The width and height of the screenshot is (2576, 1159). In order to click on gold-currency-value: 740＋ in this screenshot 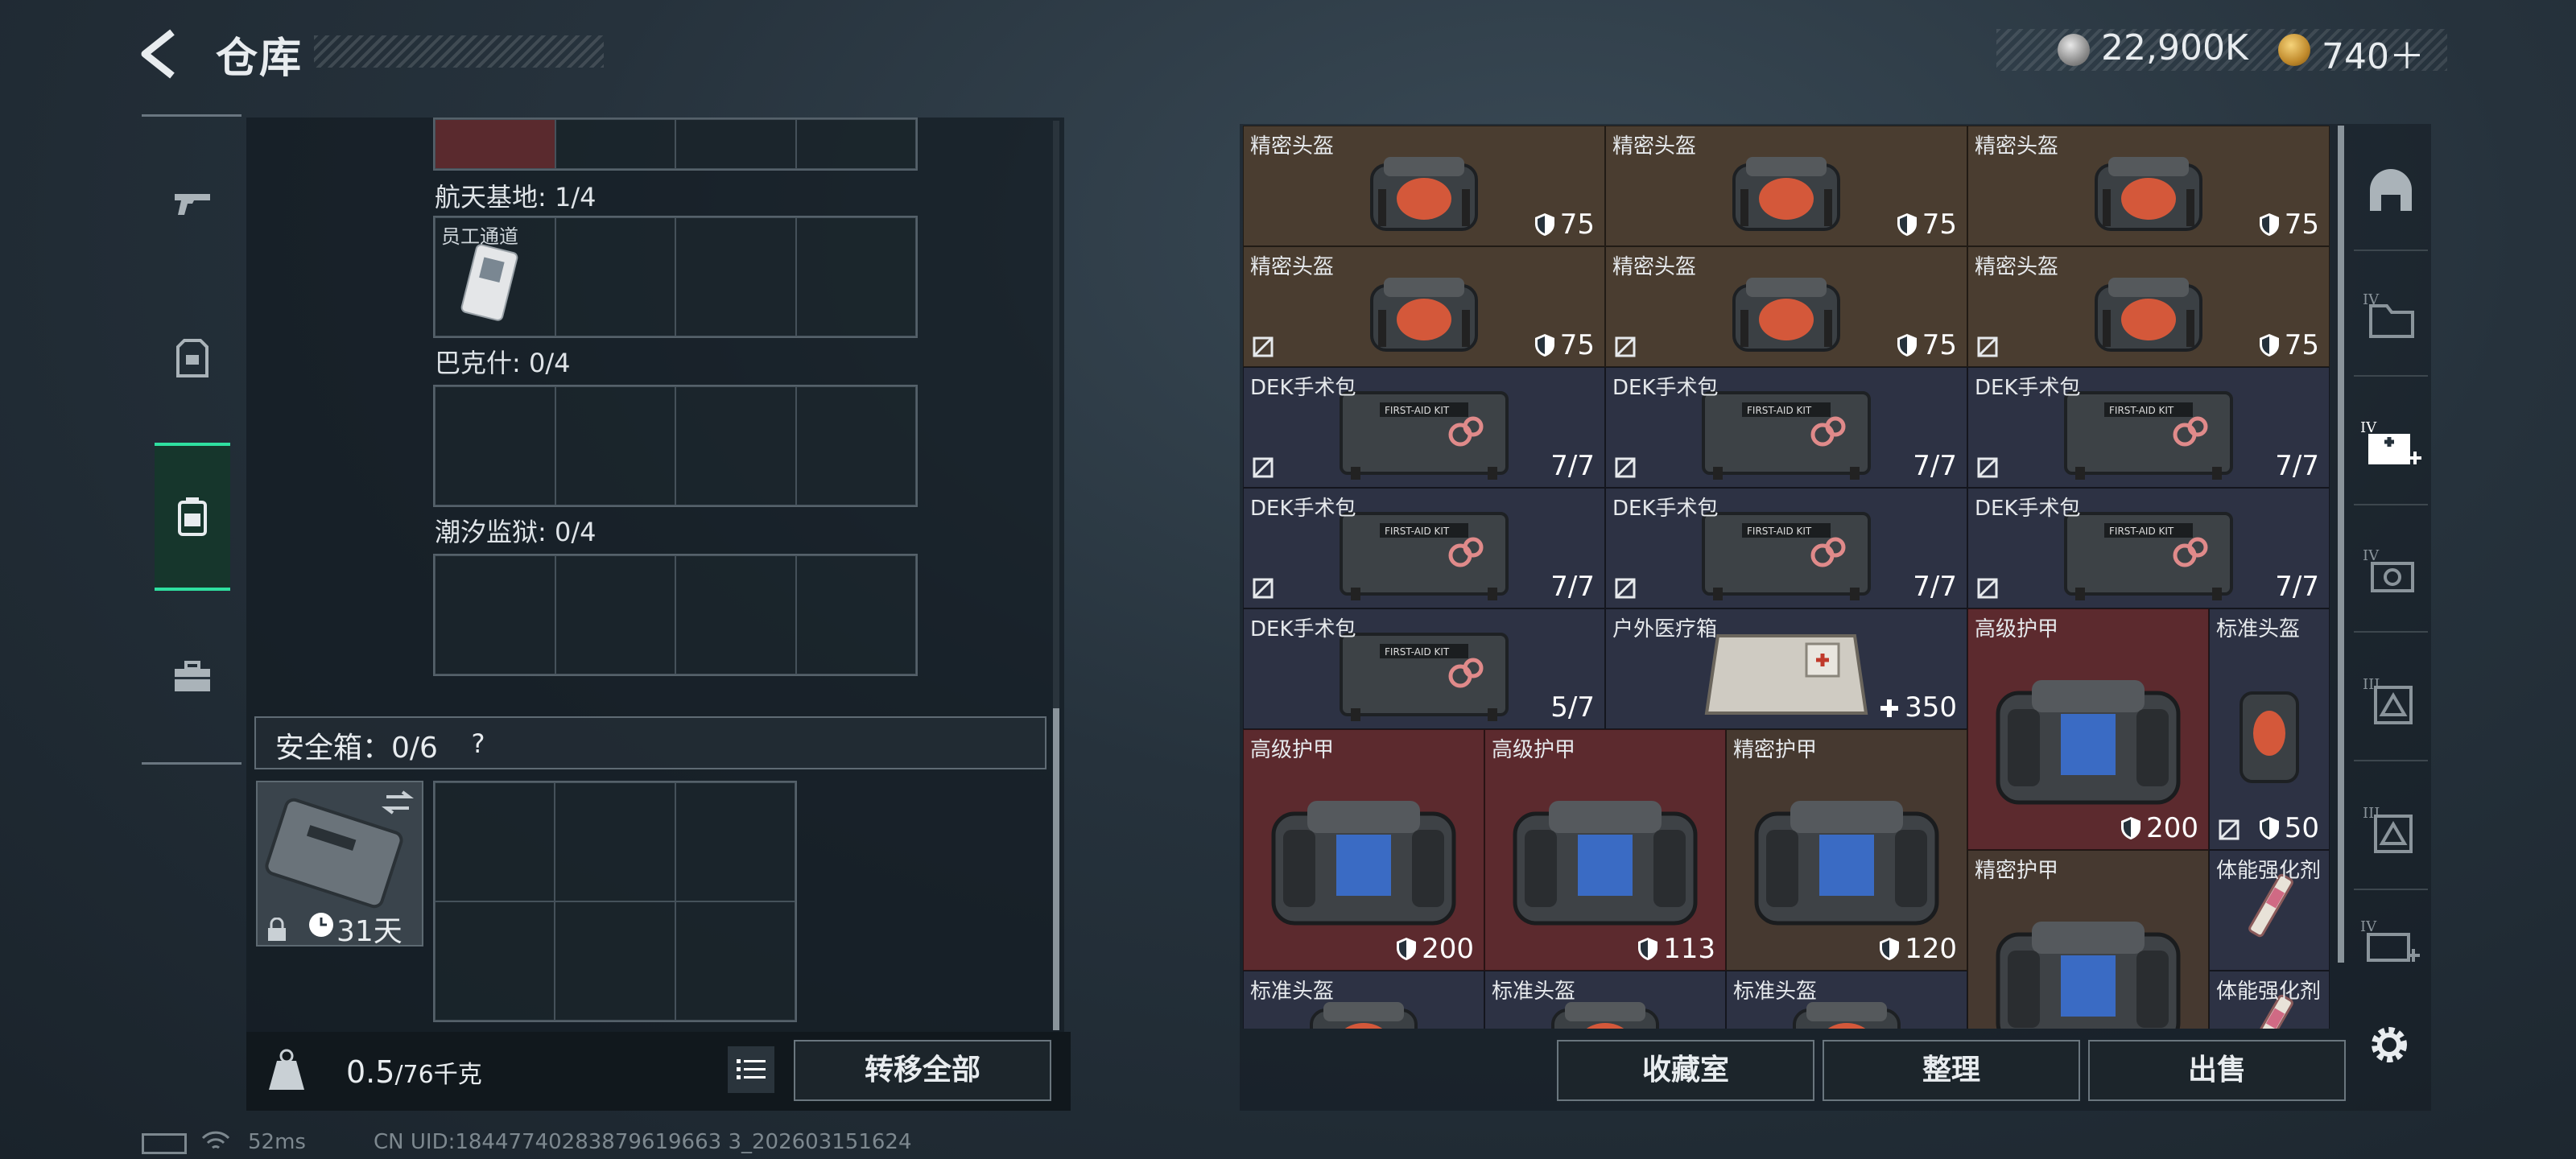, I will do `click(2373, 53)`.